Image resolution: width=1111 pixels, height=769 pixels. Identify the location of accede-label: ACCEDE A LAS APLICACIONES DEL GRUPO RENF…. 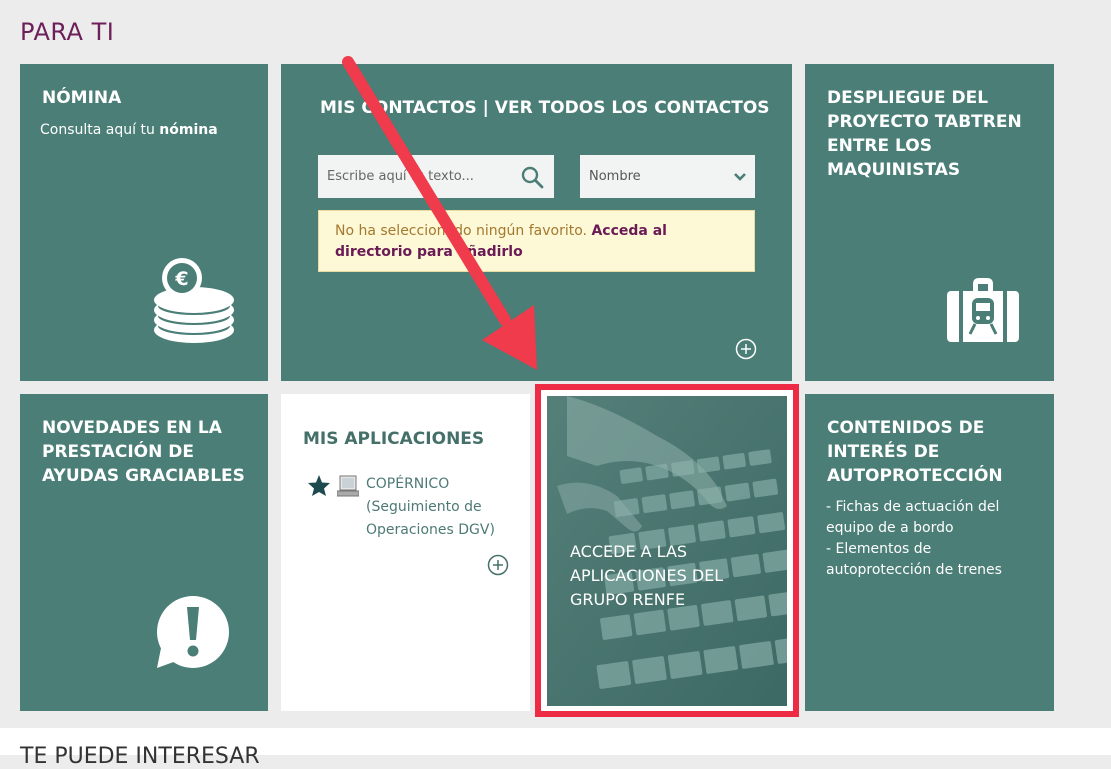
(647, 575).